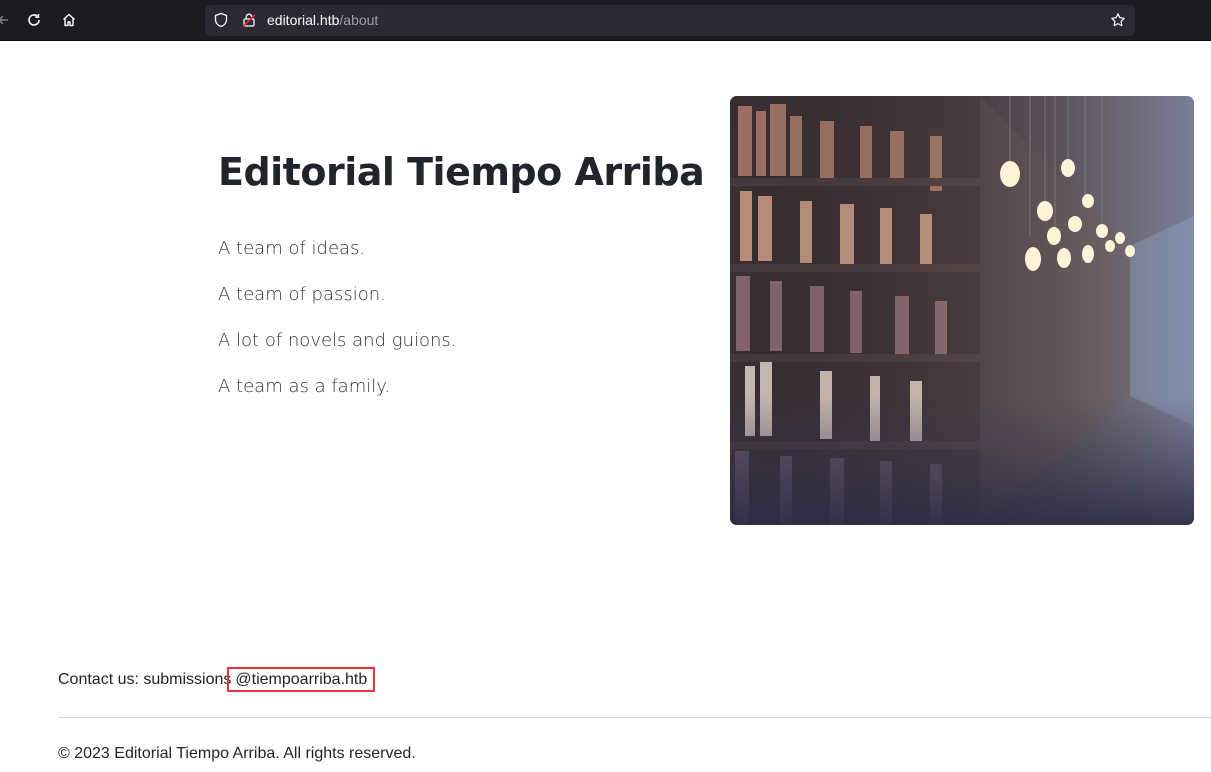  I want to click on browser-toolbar: editorial.htb/about, so click(605, 20).